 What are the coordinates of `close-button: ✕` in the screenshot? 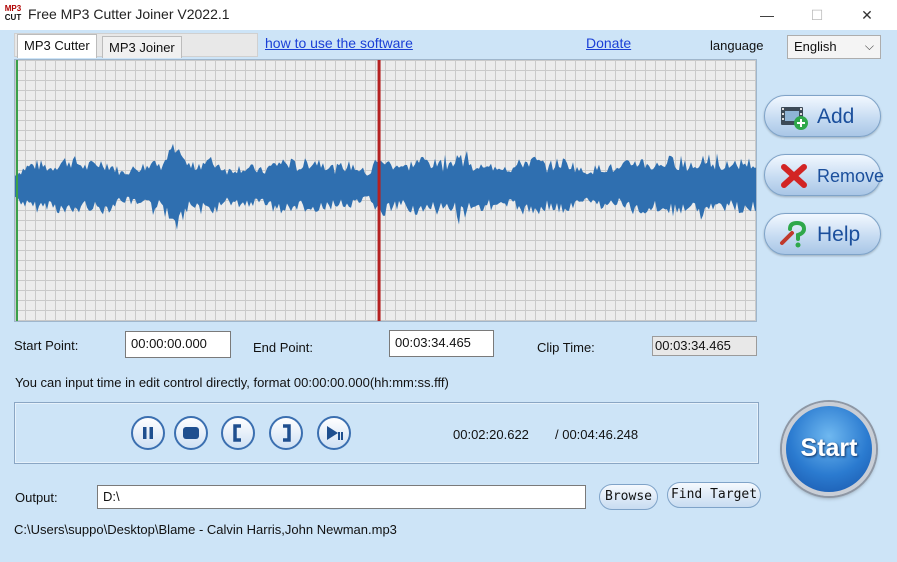 It's located at (867, 15).